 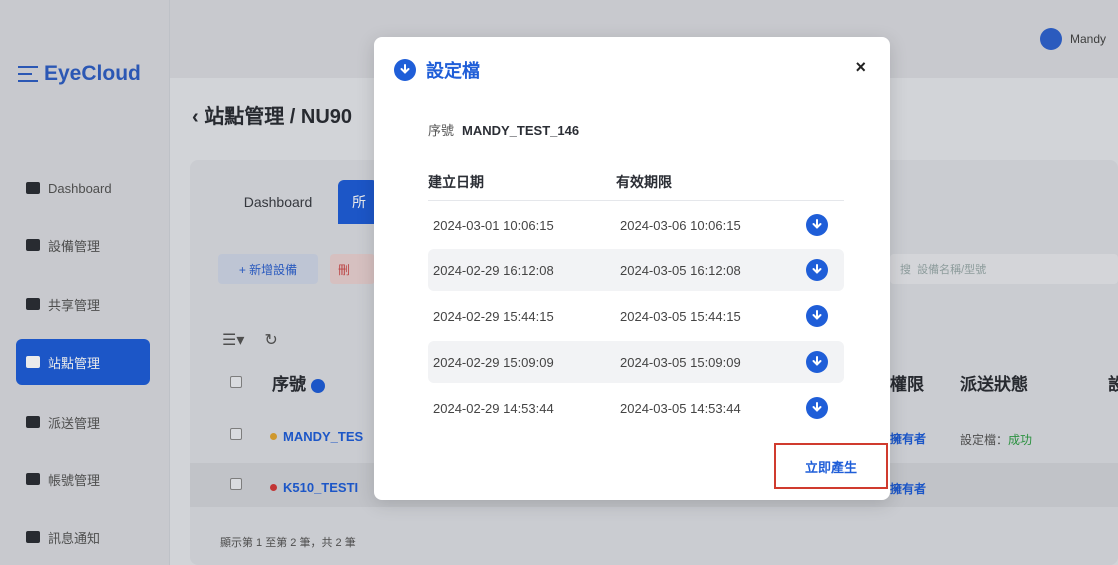 What do you see at coordinates (636, 316) in the screenshot?
I see `list-item: 2024-02-29 15:44:15 2024-03-05 15:44:15` at bounding box center [636, 316].